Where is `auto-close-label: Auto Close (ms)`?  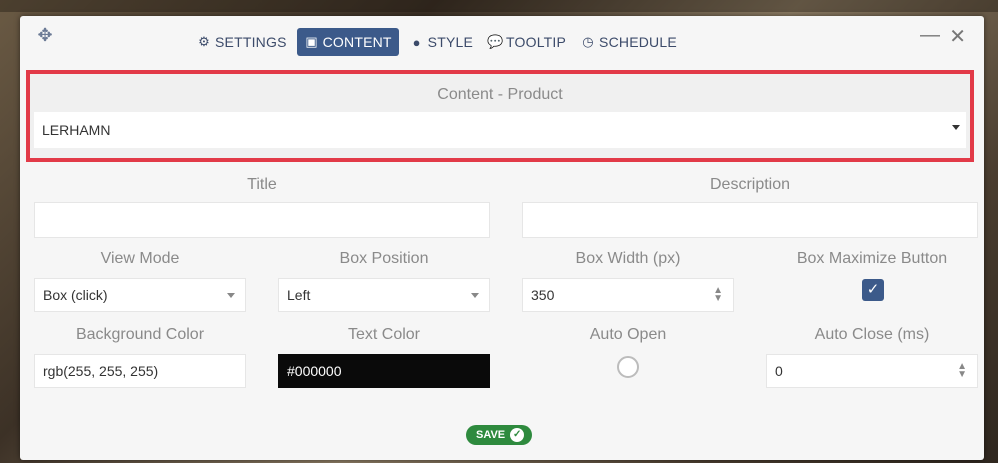
auto-close-label: Auto Close (ms) is located at coordinates (872, 334).